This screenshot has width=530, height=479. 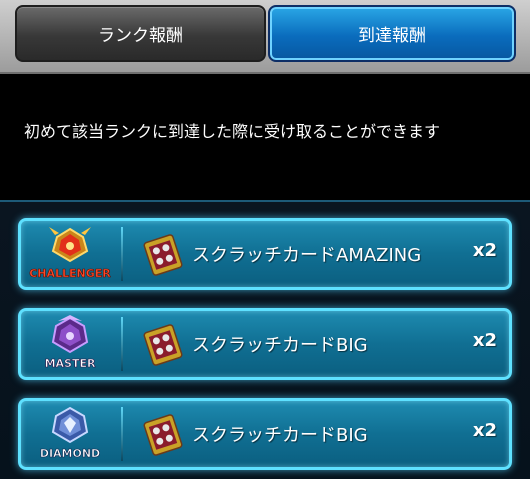 What do you see at coordinates (232, 131) in the screenshot?
I see `description-text: 初めて該当ランクに到達した際に受け取ることができます` at bounding box center [232, 131].